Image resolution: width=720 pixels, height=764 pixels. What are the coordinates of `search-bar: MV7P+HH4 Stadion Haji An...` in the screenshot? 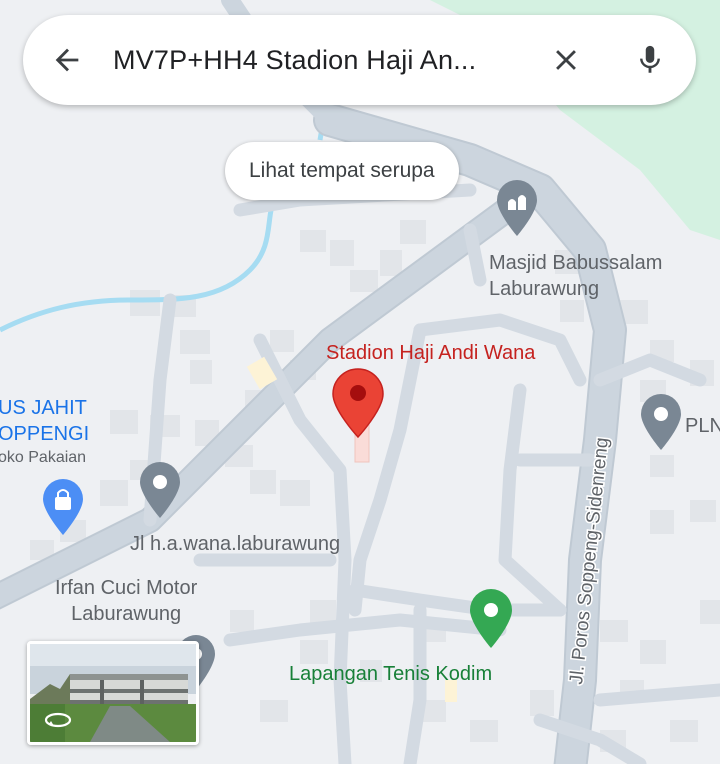 It's located at (359, 60).